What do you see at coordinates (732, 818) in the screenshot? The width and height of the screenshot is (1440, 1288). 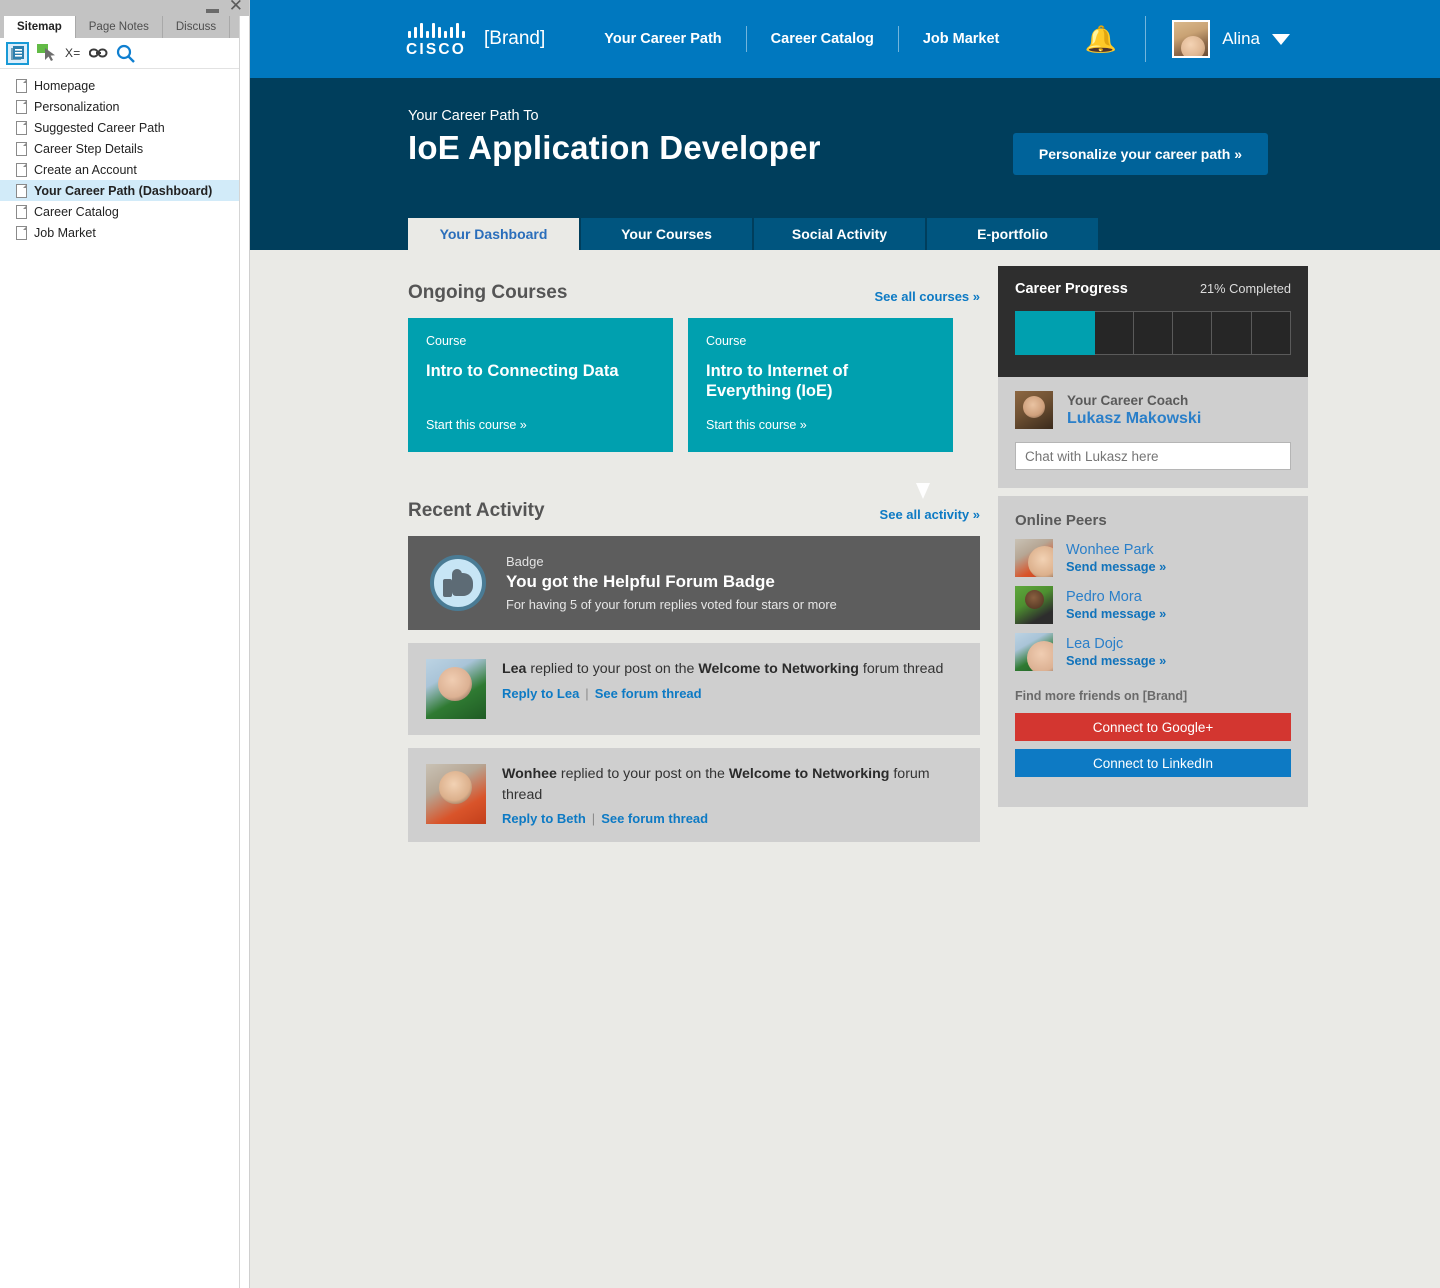 I see `activity-links: Reply to Beth | See forum thread` at bounding box center [732, 818].